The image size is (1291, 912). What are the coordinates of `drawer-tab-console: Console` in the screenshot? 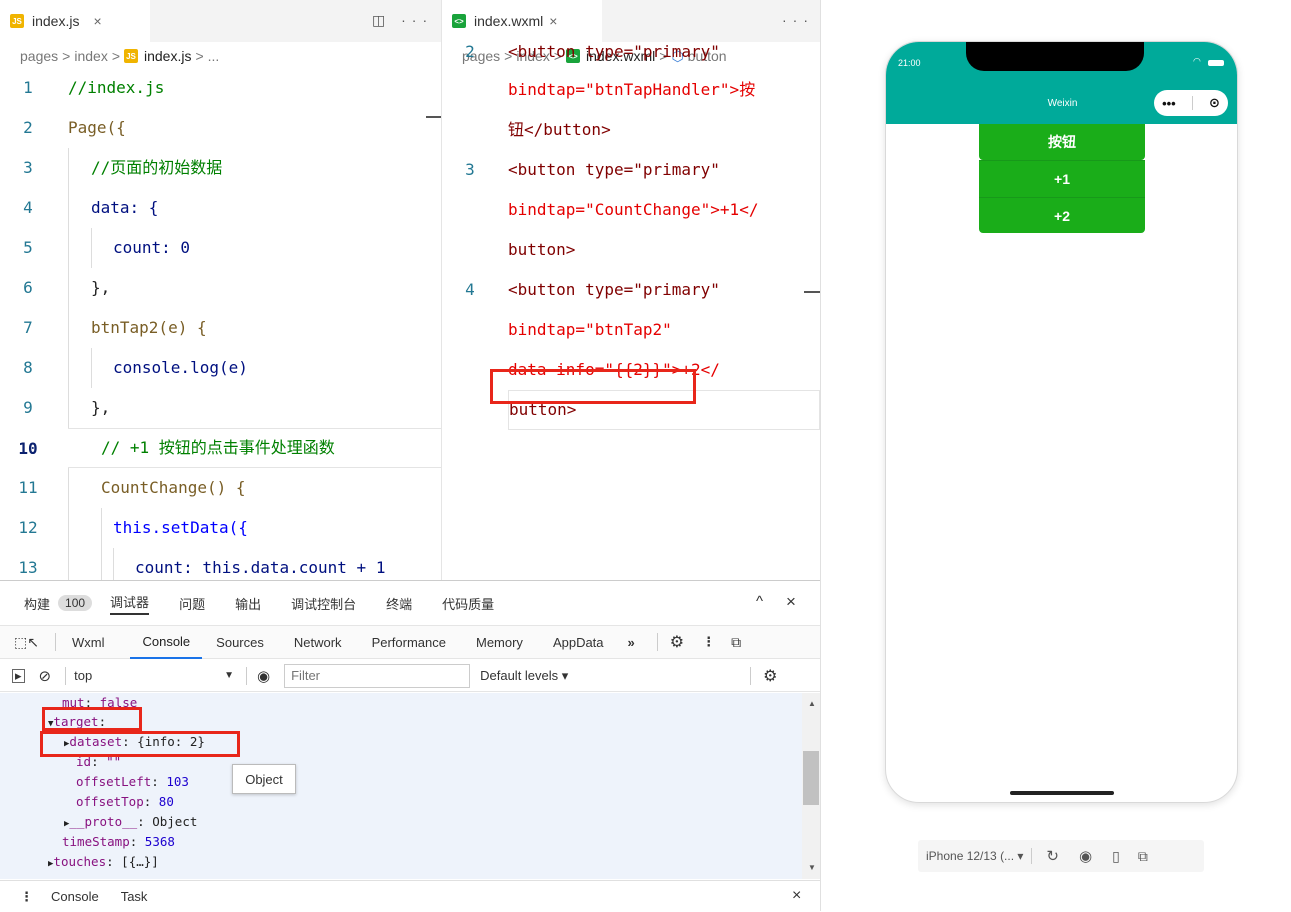 It's located at (75, 896).